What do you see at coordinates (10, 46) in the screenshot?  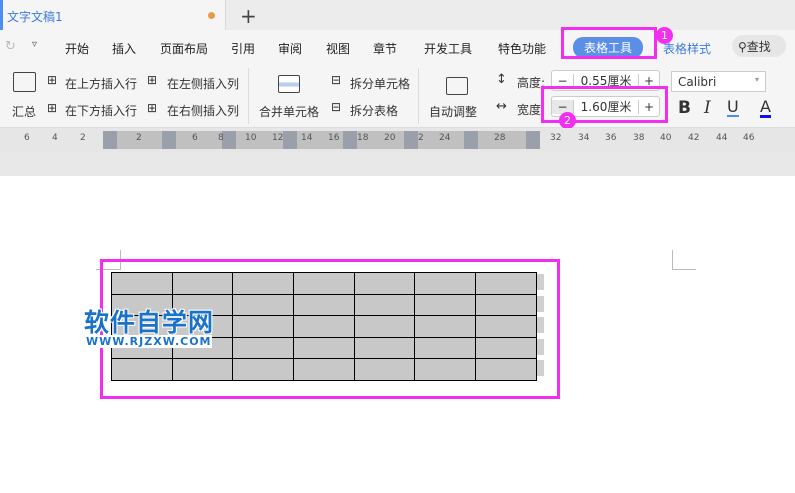 I see `redo-icon: ↻` at bounding box center [10, 46].